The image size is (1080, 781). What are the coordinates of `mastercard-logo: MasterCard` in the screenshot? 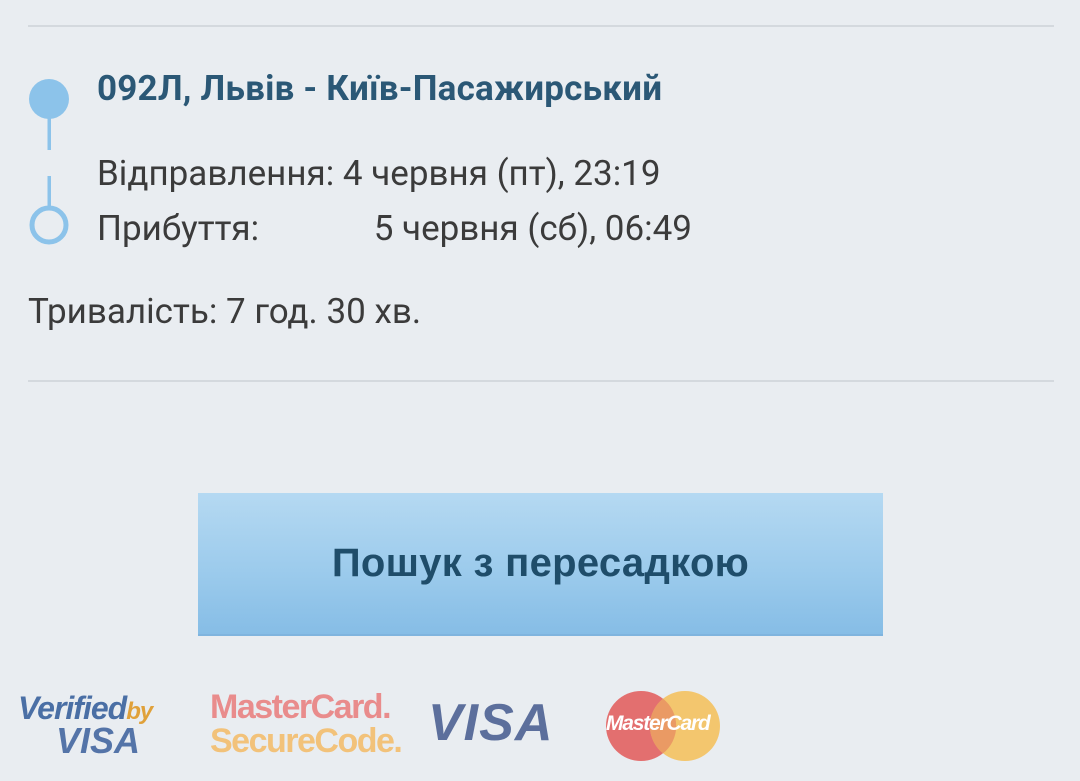 It's located at (663, 726).